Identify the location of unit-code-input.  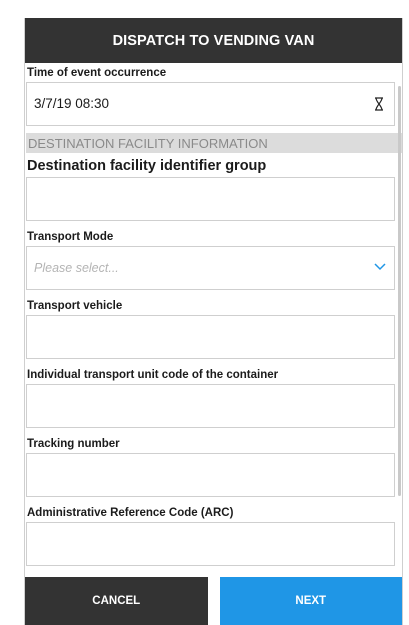
(210, 406).